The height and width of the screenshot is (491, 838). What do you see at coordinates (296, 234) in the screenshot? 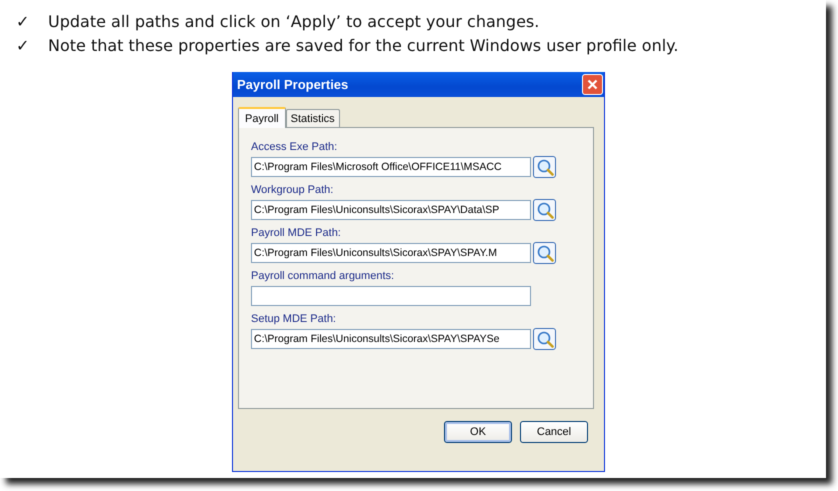
I see `field-label: Payroll MDE Path:` at bounding box center [296, 234].